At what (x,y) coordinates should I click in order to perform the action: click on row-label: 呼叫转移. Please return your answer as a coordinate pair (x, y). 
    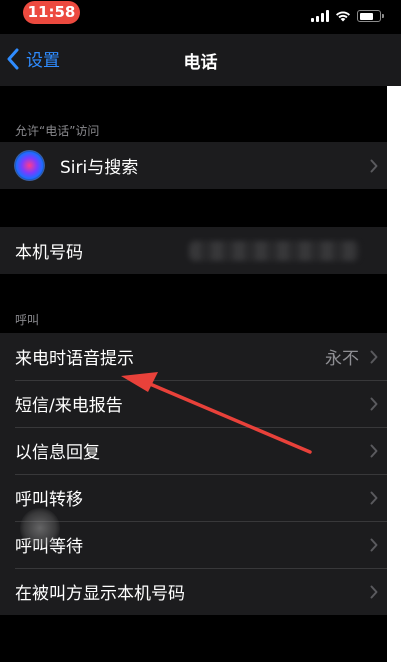
    Looking at the image, I should click on (49, 500).